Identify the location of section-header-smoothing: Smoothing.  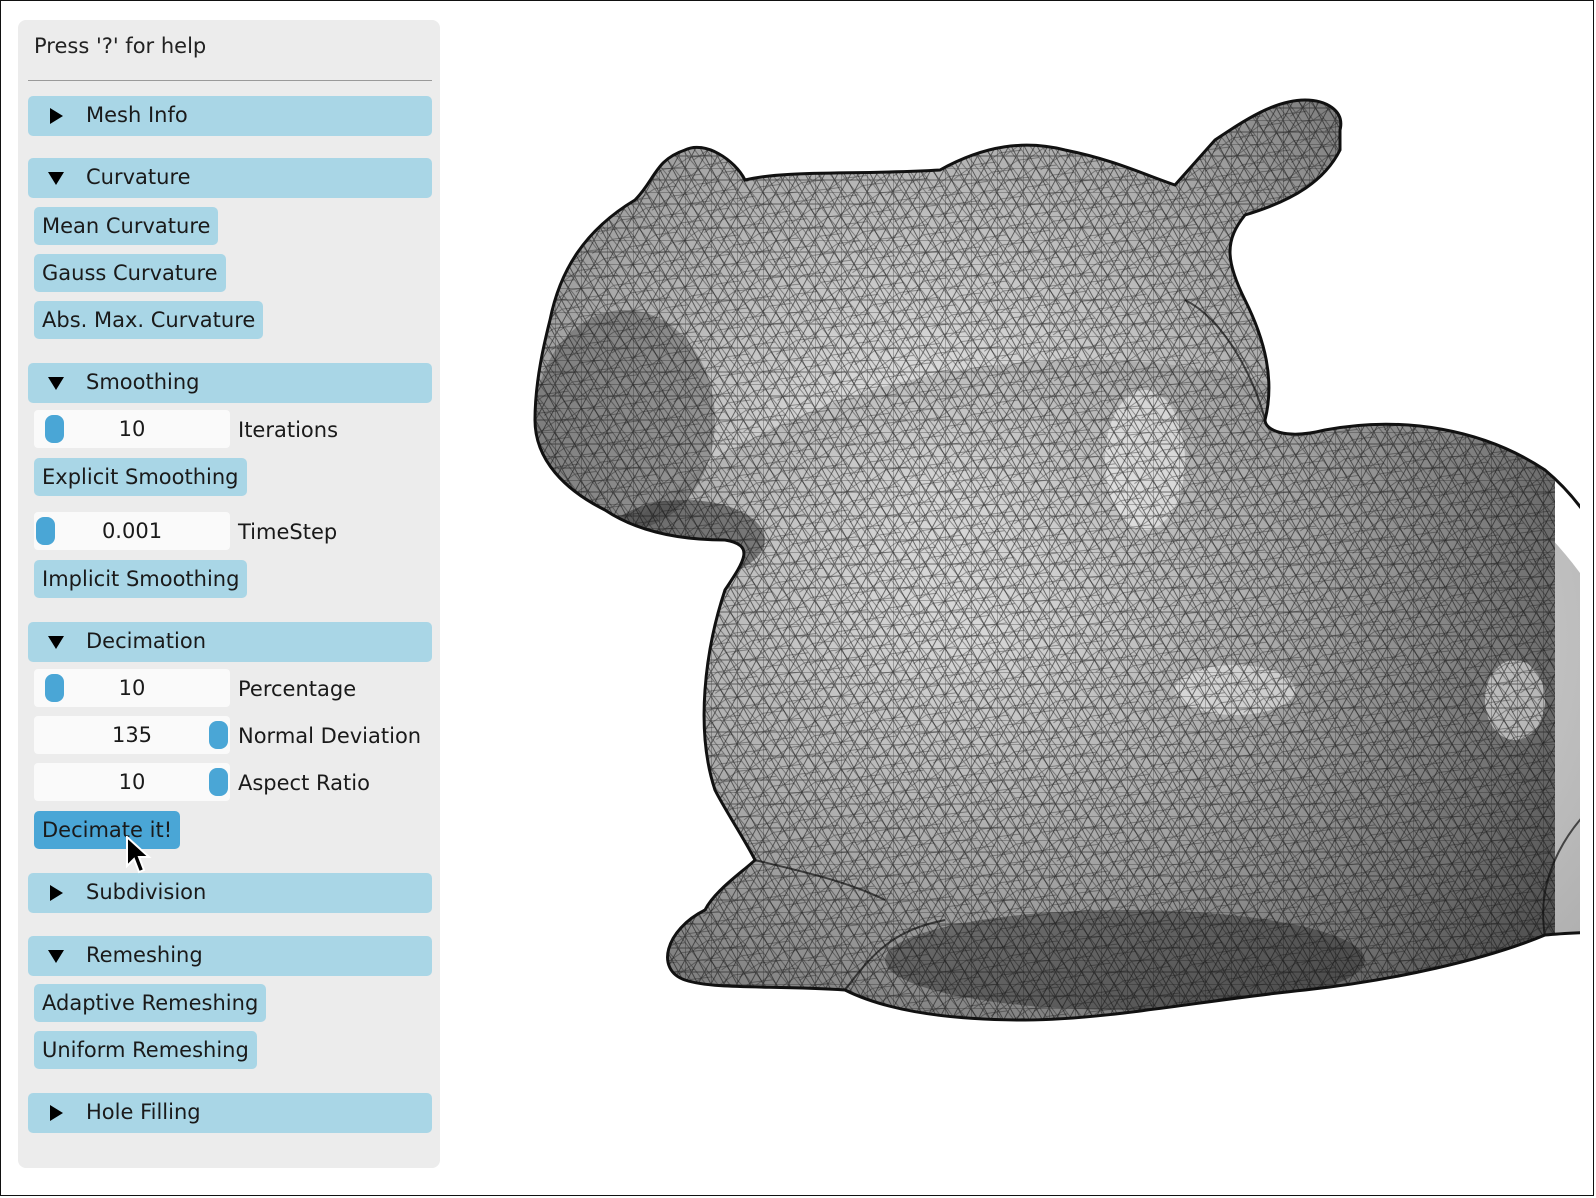
(230, 383).